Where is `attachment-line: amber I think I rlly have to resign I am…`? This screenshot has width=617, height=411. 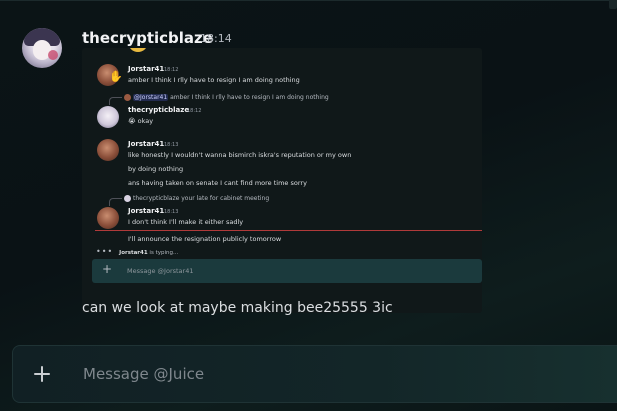 attachment-line: amber I think I rlly have to resign I am… is located at coordinates (214, 80).